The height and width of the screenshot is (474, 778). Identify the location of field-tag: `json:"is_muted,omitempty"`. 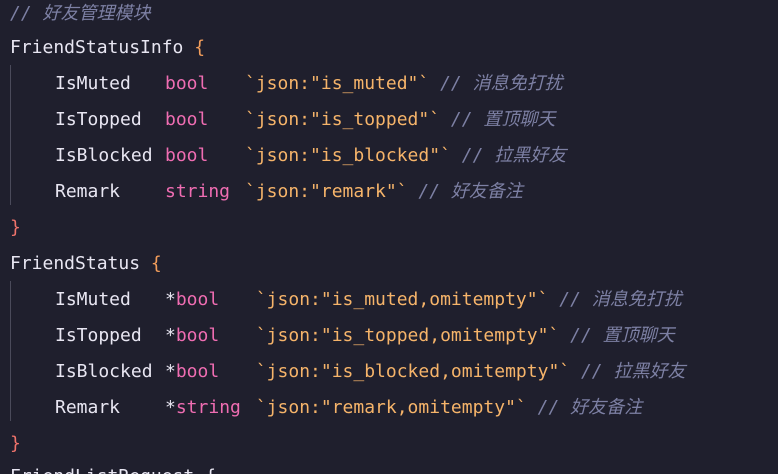
(402, 299).